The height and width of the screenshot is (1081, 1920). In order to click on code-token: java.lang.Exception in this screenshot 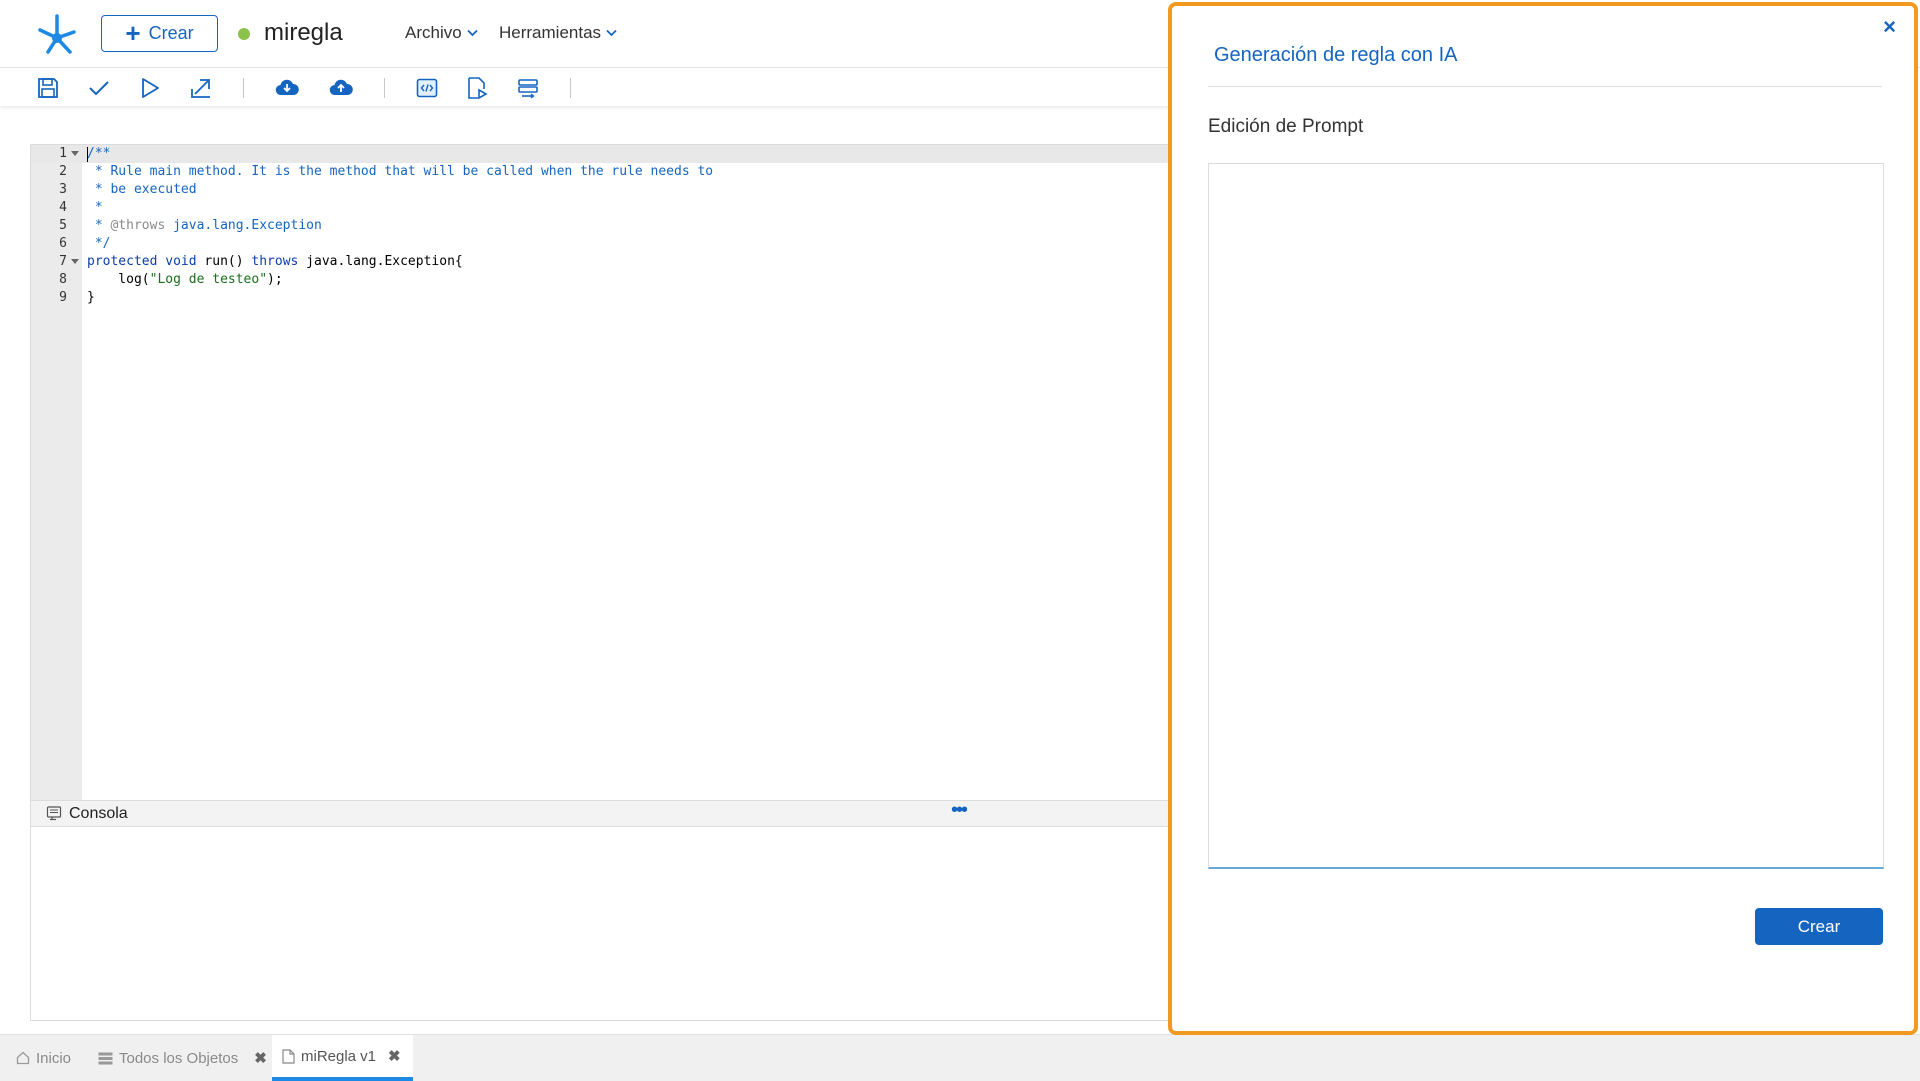, I will do `click(243, 225)`.